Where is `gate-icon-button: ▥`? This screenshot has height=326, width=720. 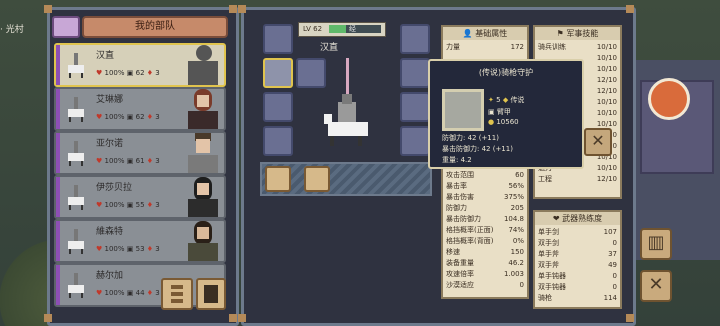 gate-icon-button: ▥ is located at coordinates (656, 244).